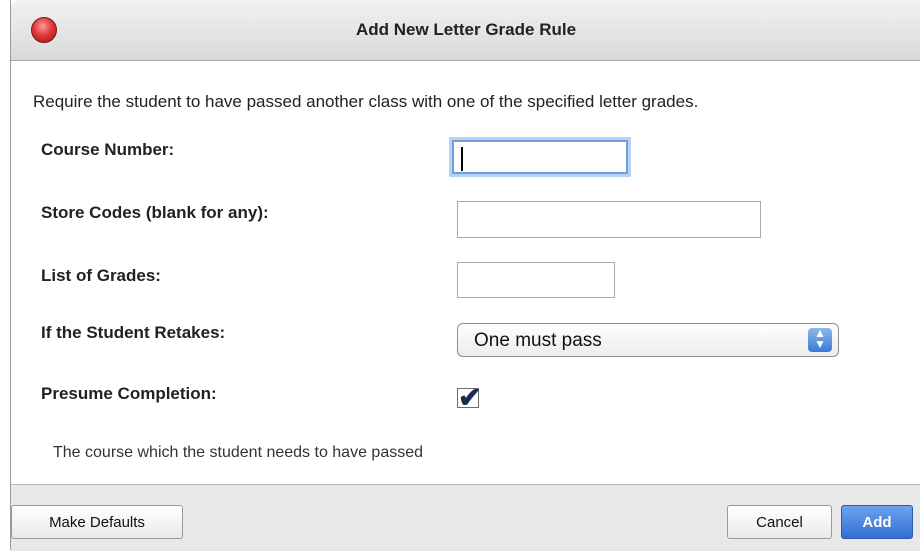 This screenshot has width=920, height=551. I want to click on retakes-select: One must pass ▲ ▼, so click(648, 340).